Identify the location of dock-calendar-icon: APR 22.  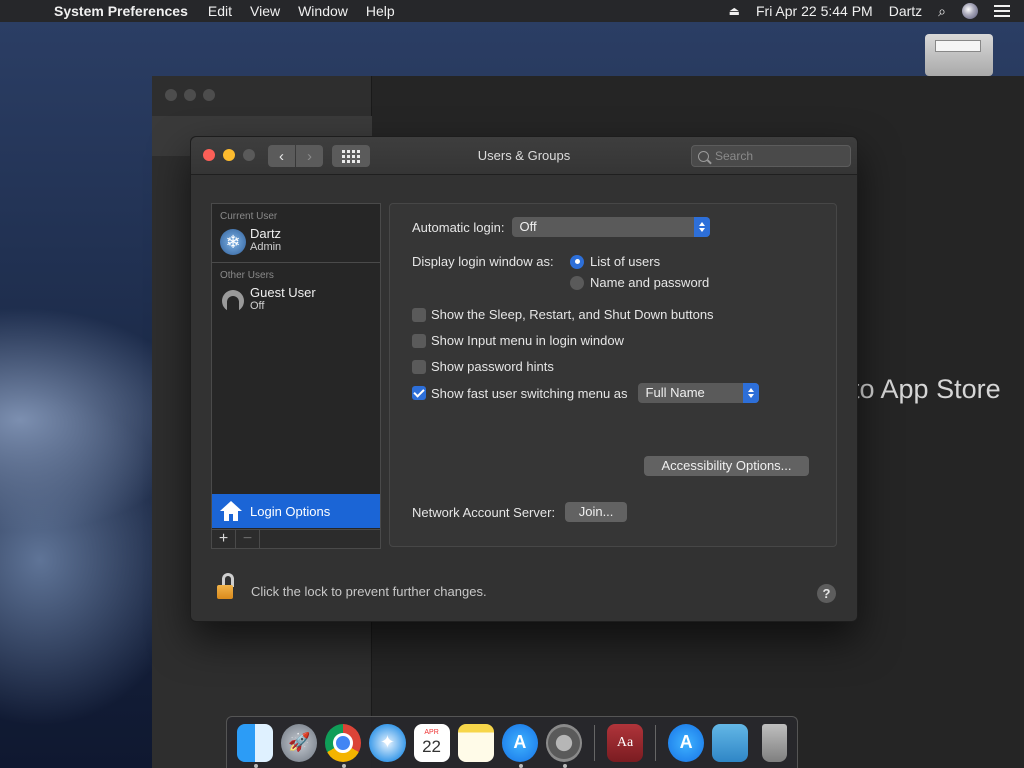
(431, 742).